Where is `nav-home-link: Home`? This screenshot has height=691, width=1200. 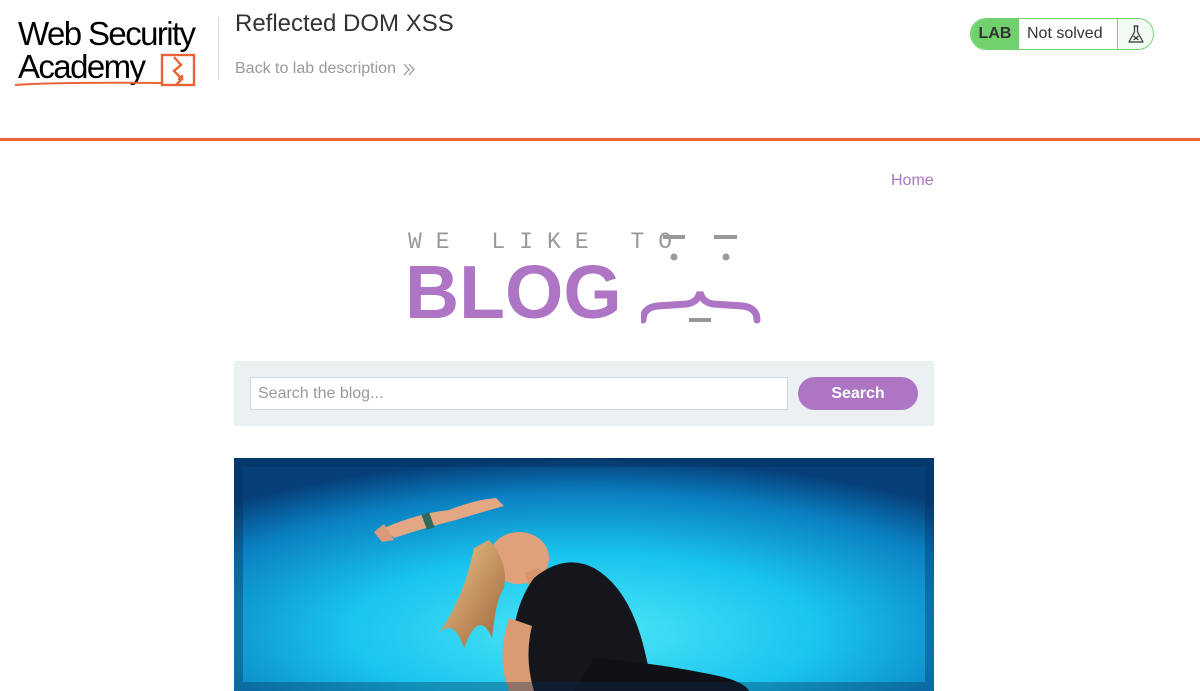 nav-home-link: Home is located at coordinates (912, 181).